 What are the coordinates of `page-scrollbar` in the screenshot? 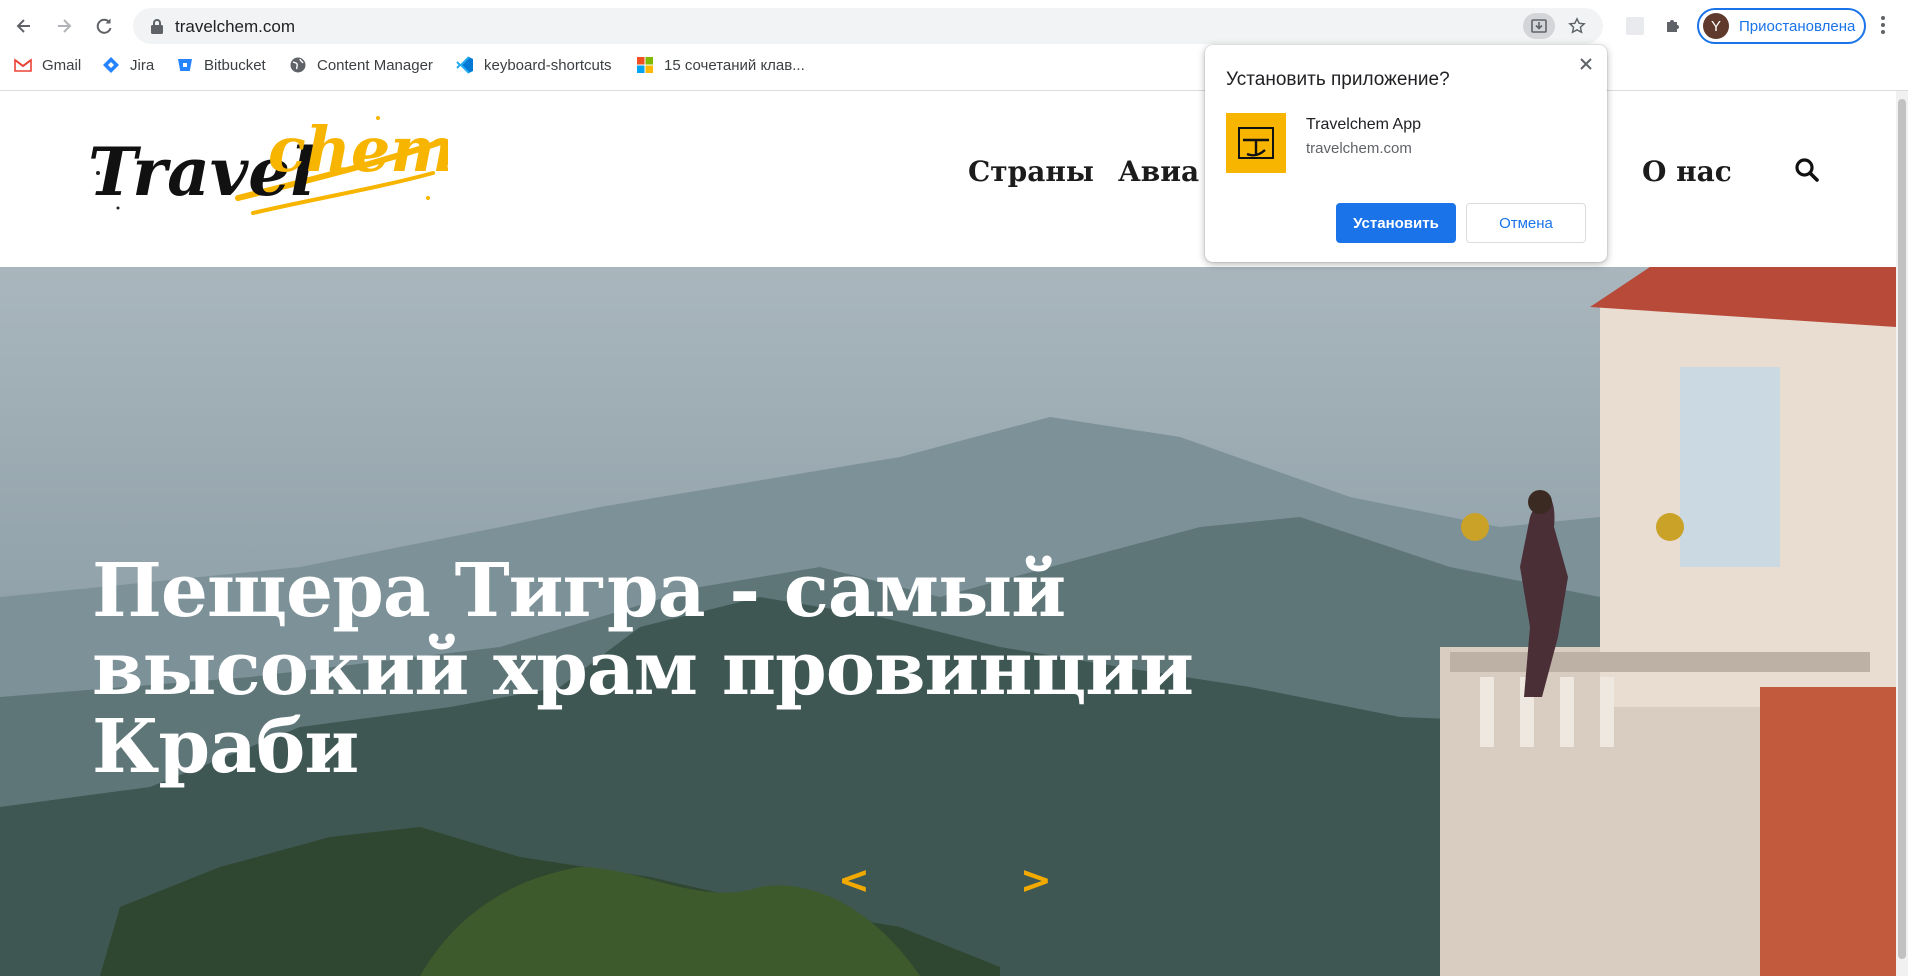 It's located at (1902, 533).